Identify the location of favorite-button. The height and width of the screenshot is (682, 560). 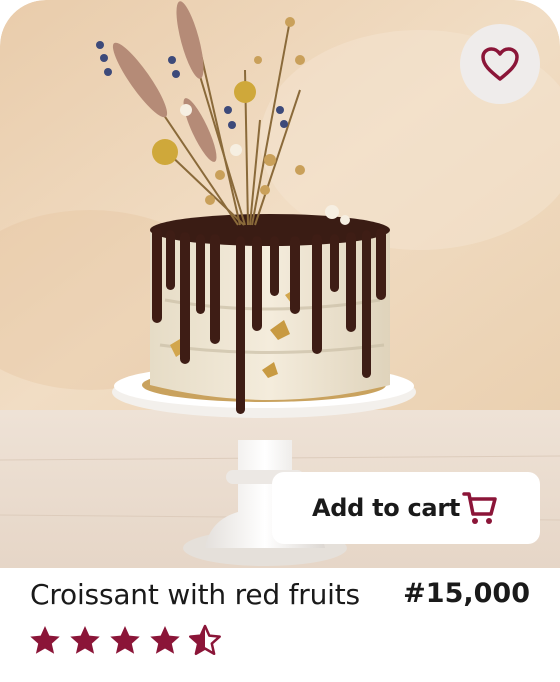
(500, 64).